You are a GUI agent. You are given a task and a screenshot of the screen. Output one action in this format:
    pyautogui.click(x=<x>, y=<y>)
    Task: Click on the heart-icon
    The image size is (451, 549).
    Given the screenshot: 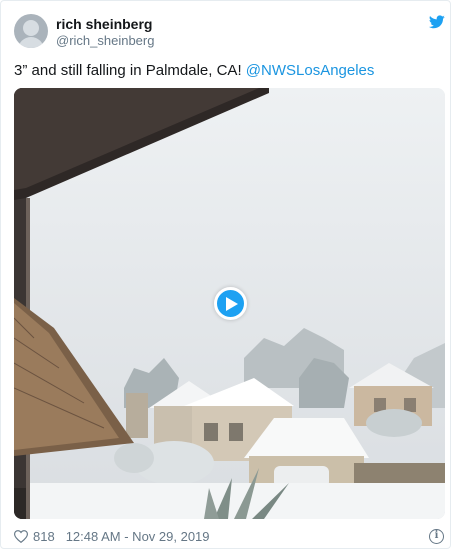 What is the action you would take?
    pyautogui.click(x=21, y=536)
    